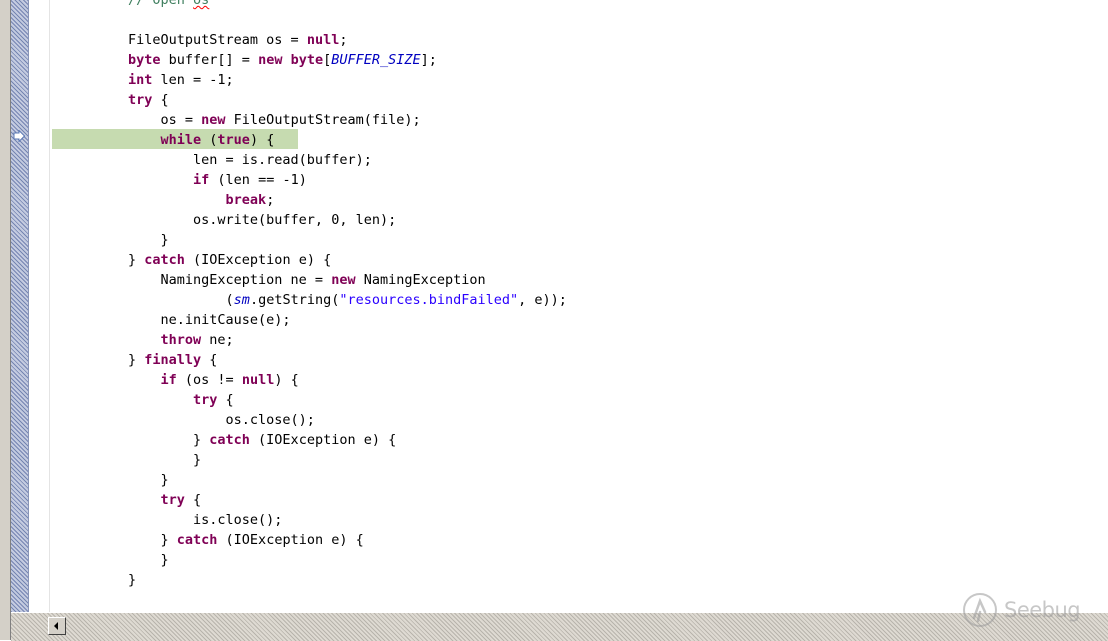  What do you see at coordinates (559, 626) in the screenshot?
I see `horizontal-scrollbar` at bounding box center [559, 626].